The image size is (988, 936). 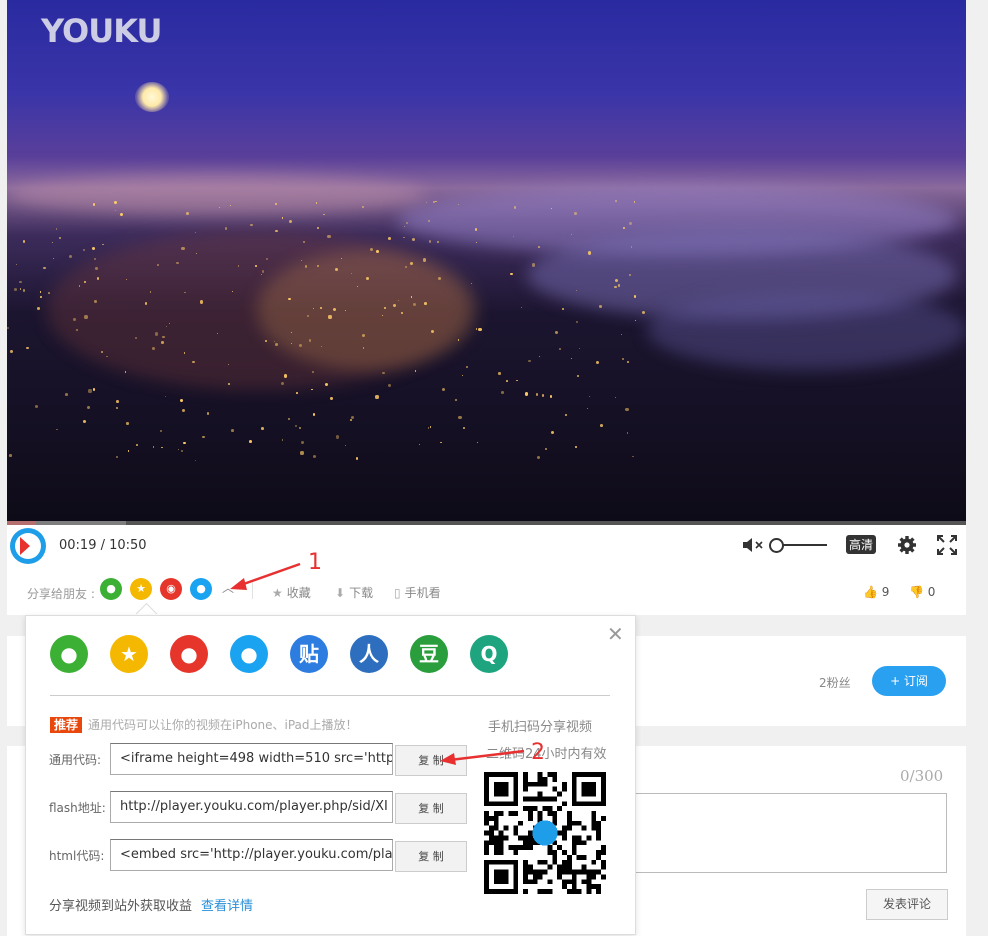 I want to click on flash-url-label: flash地址:, so click(x=77, y=808).